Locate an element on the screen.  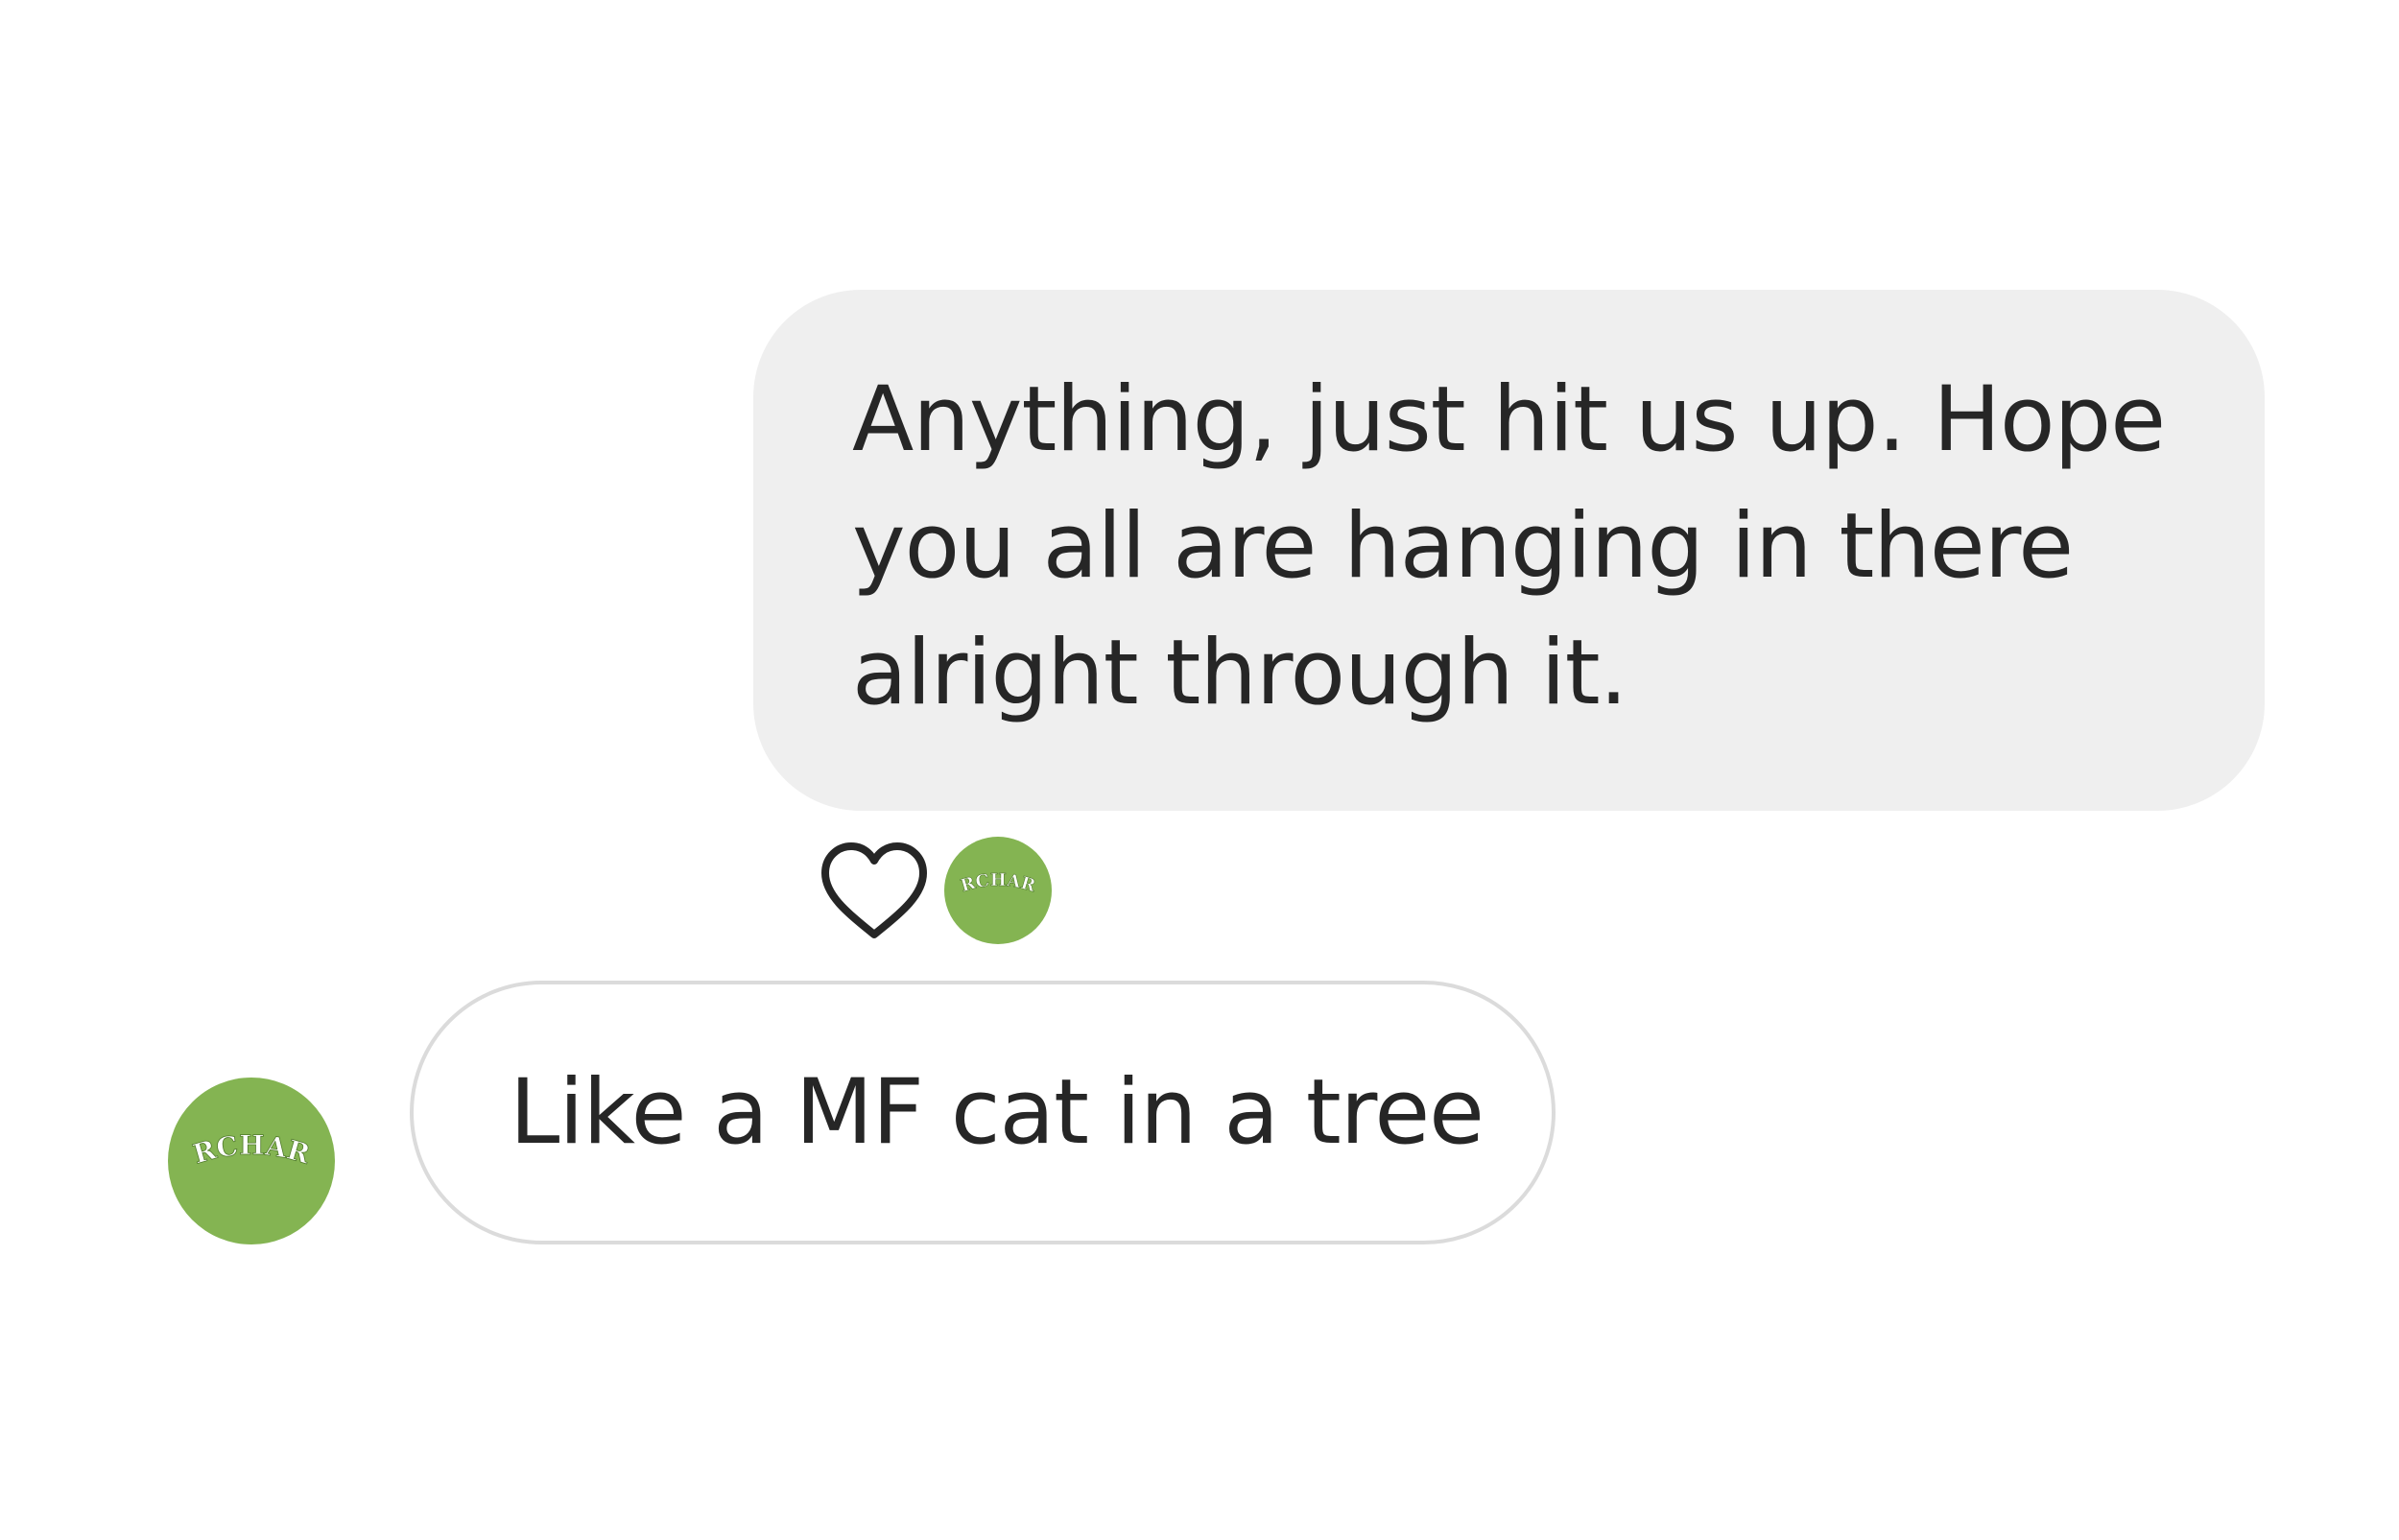
reactor-logo-text: ORCHARD is located at coordinates (991, 867).